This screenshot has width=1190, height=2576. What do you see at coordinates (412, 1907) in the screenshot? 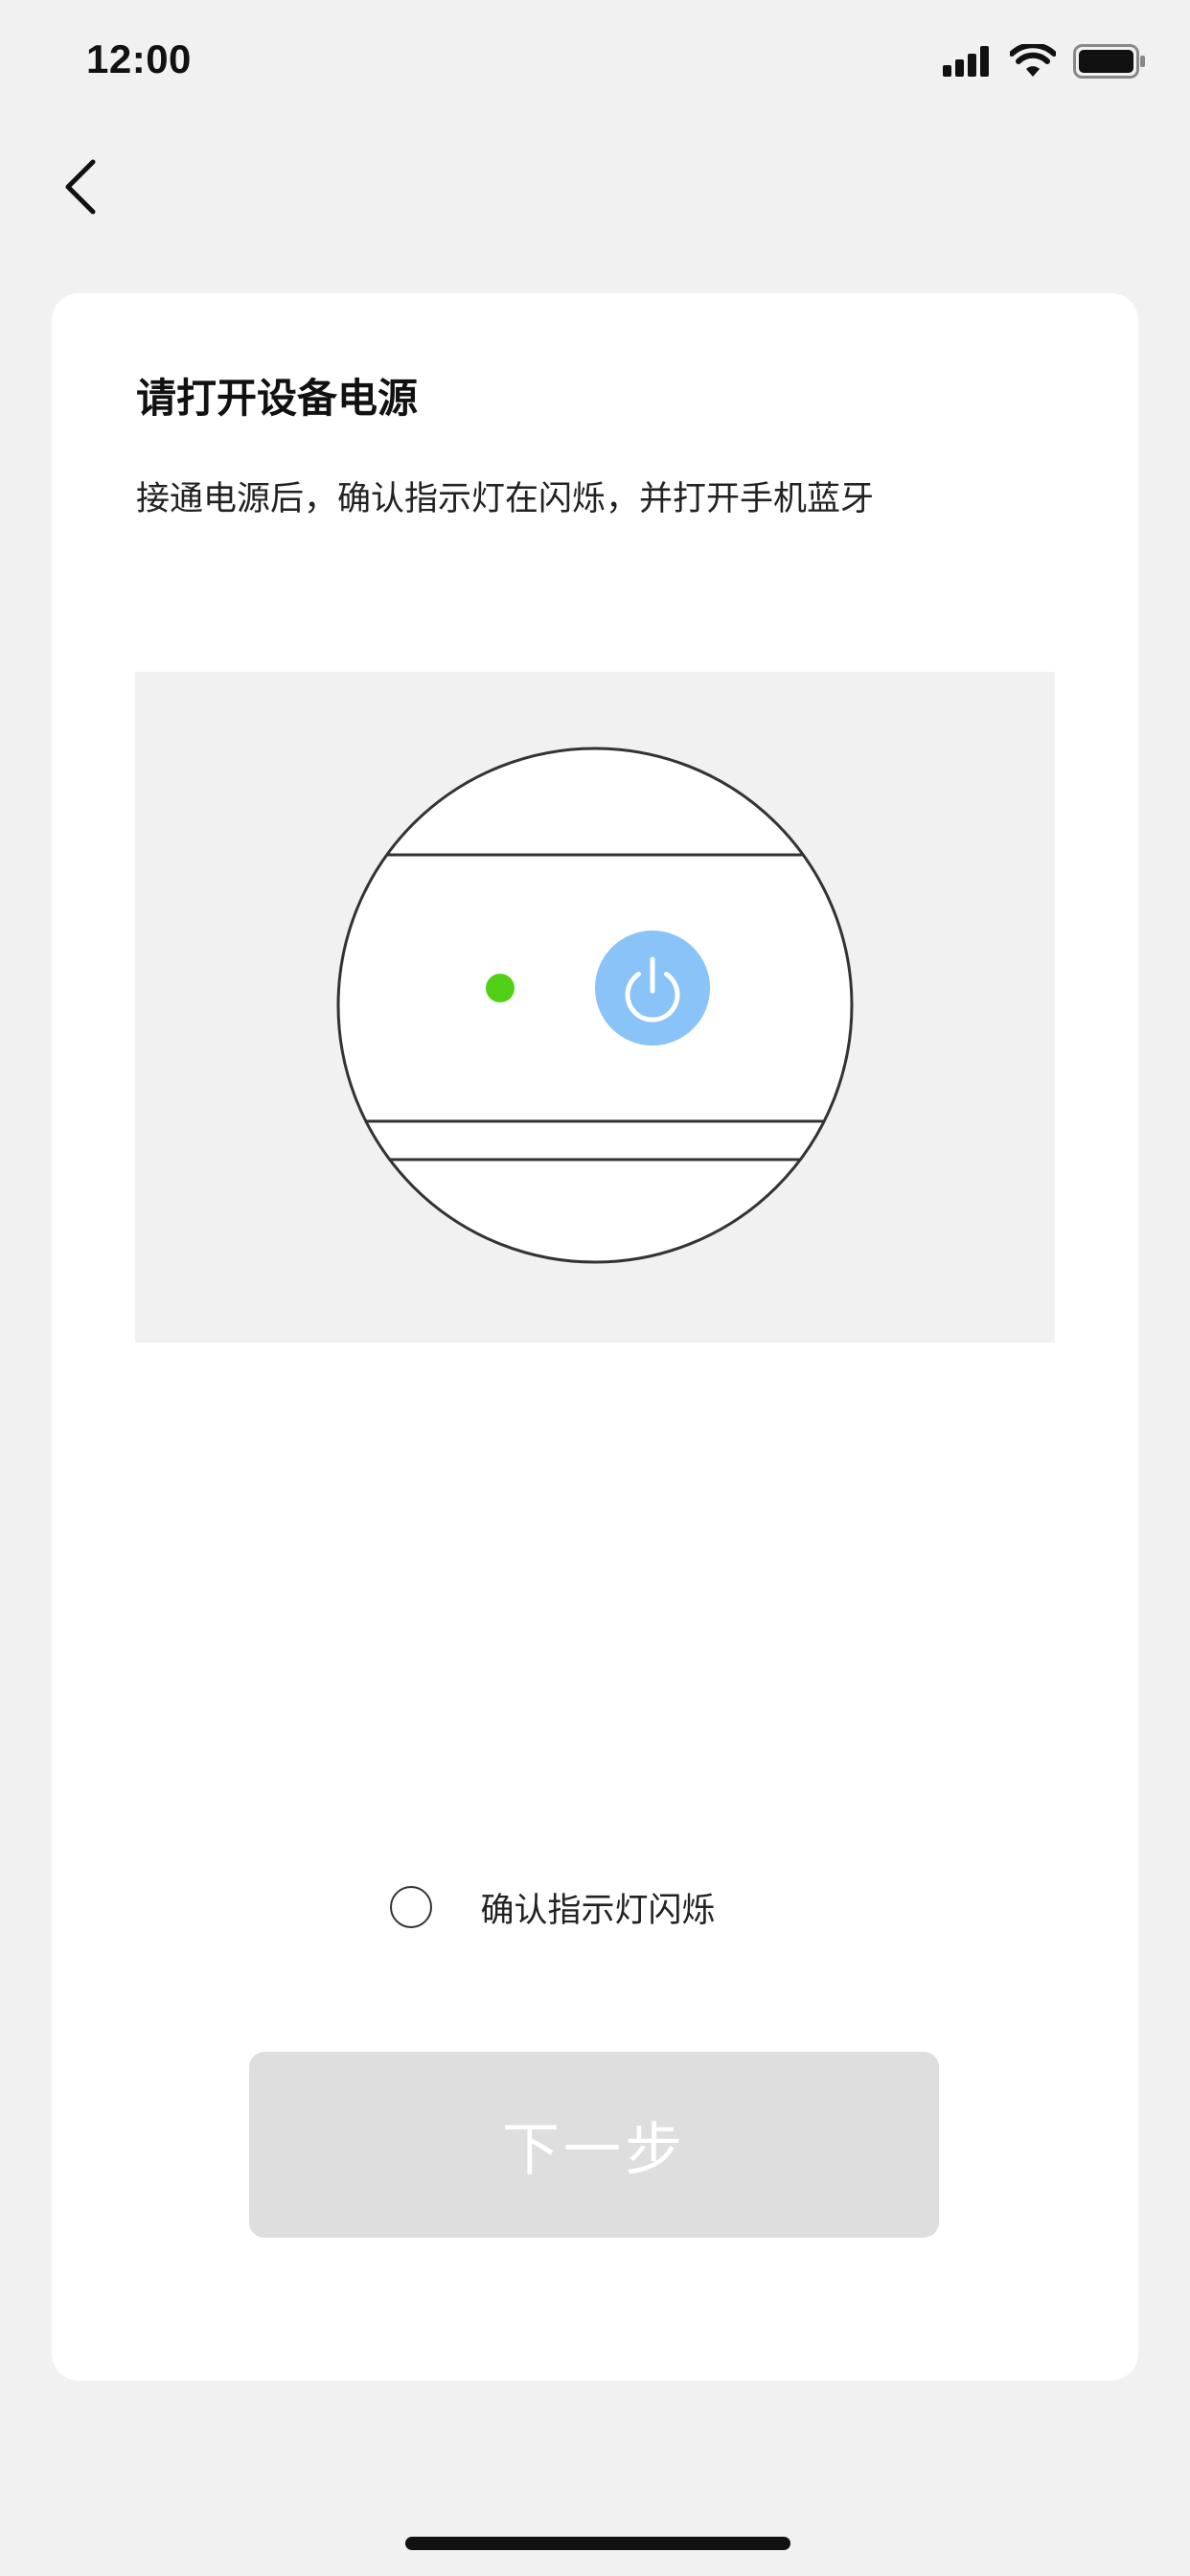
I see `confirm-radio` at bounding box center [412, 1907].